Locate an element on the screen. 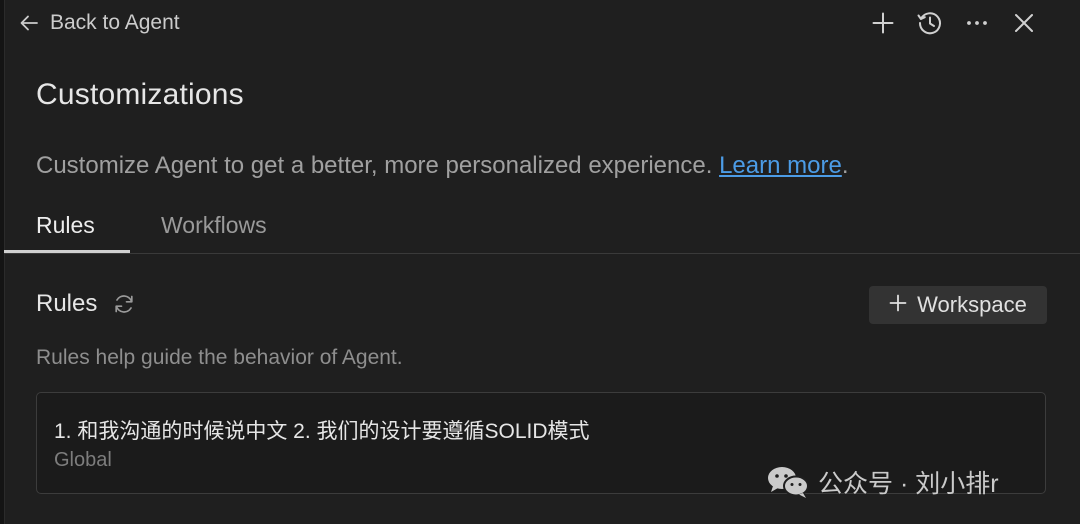 The height and width of the screenshot is (524, 1080). tab-rules: Rules is located at coordinates (65, 225).